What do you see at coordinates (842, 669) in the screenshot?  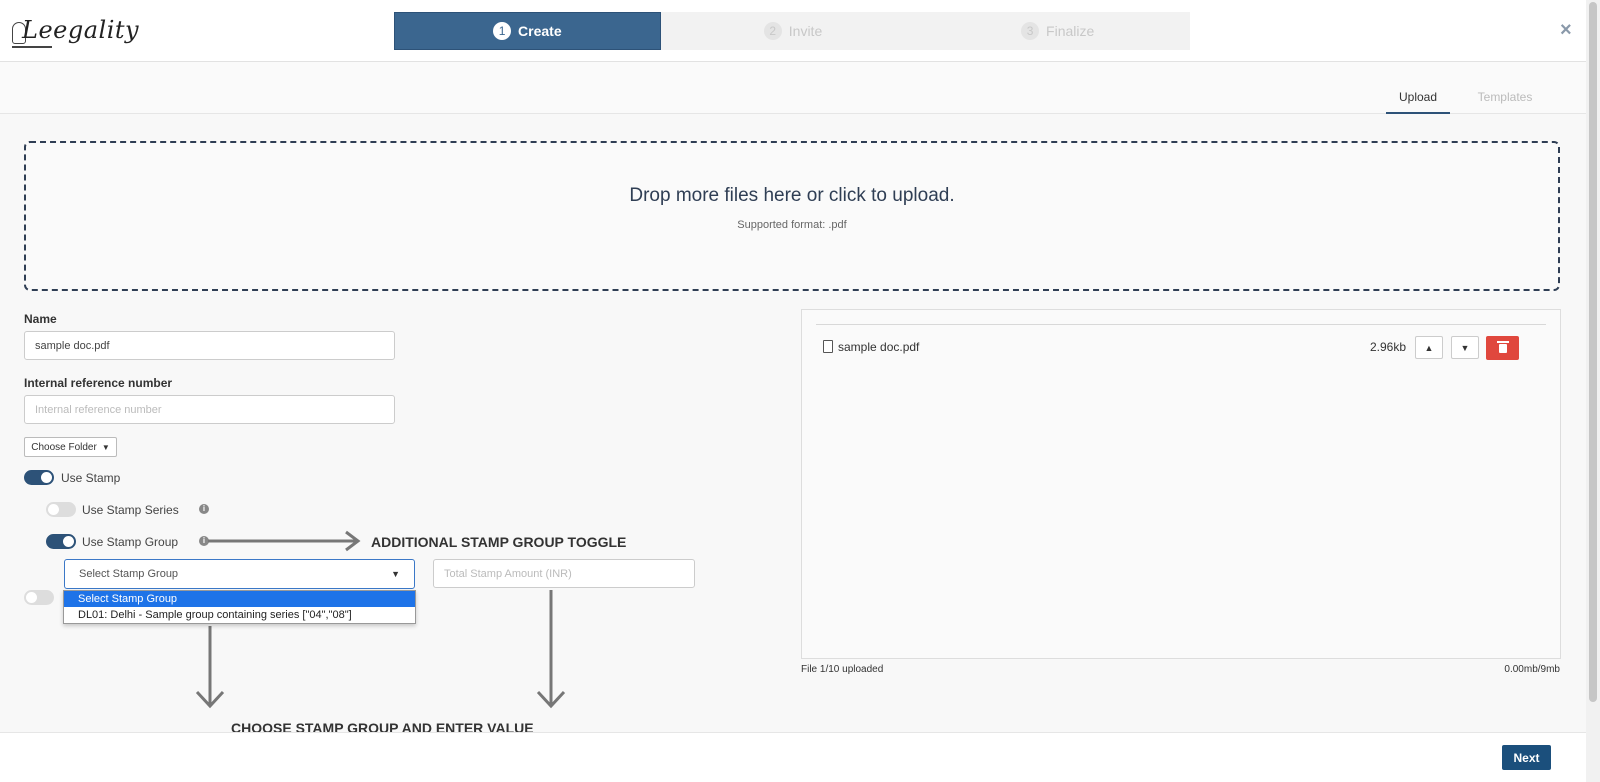 I see `upload-count: File 1/10 uploaded` at bounding box center [842, 669].